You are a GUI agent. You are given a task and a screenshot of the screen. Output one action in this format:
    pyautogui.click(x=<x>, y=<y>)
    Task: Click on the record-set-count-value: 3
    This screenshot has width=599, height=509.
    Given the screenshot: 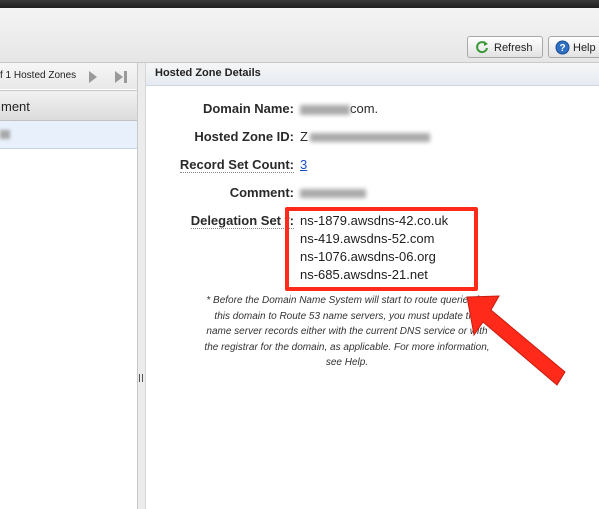 What is the action you would take?
    pyautogui.click(x=303, y=164)
    